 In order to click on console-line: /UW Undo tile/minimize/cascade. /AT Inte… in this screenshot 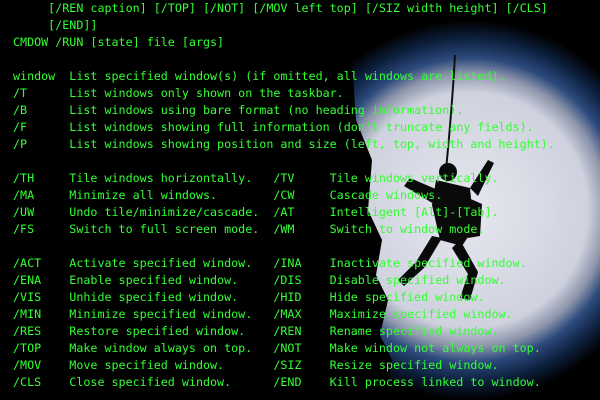, I will do `click(256, 212)`.